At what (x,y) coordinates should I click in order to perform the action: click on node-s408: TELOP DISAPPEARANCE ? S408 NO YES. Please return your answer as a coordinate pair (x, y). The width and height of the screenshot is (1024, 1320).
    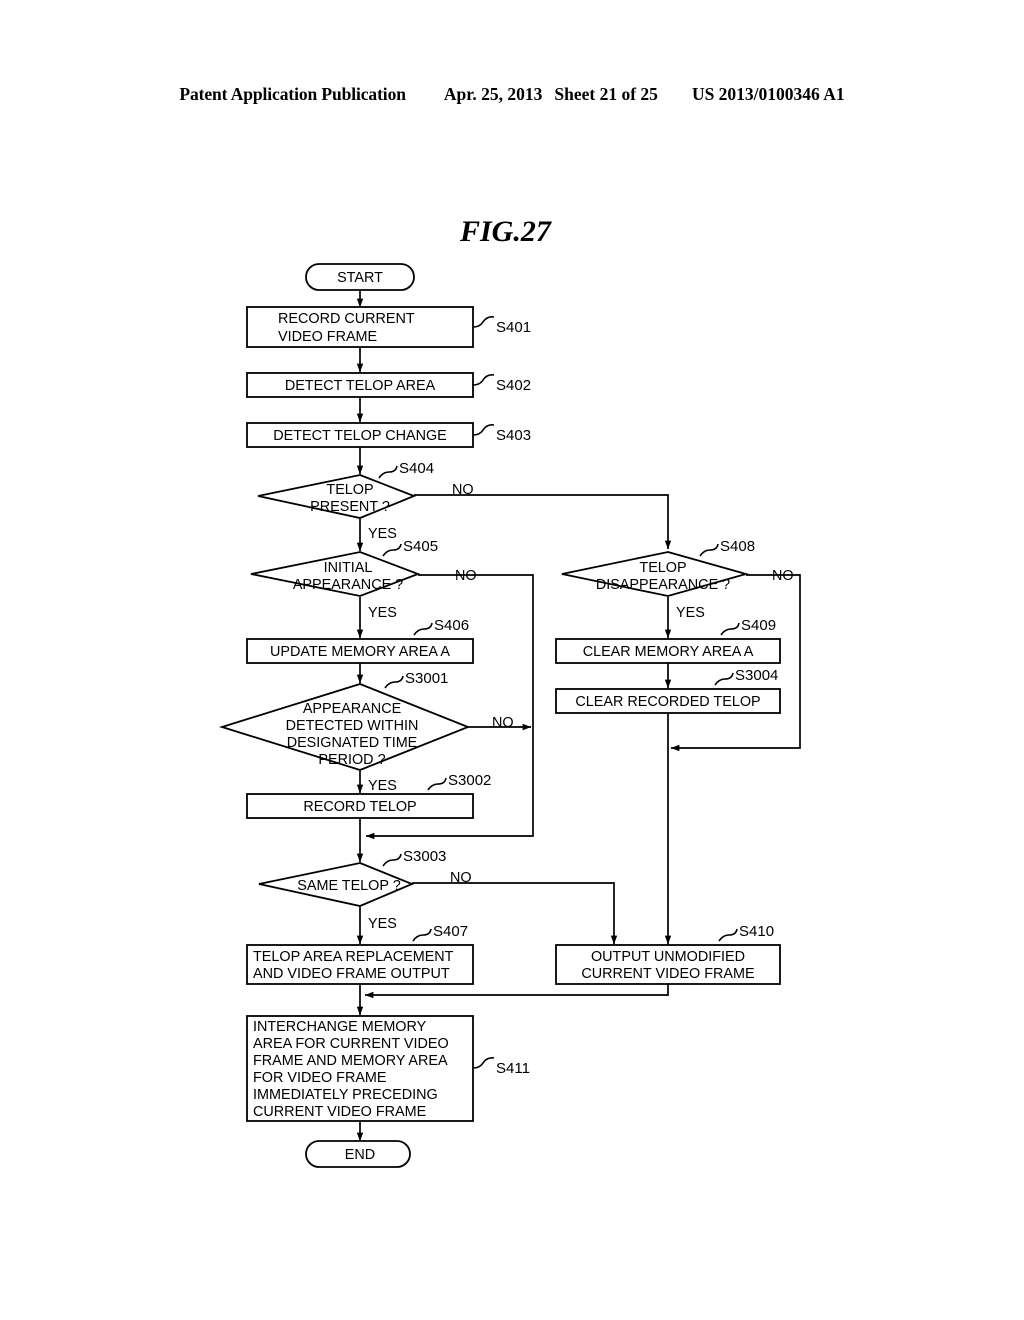
    Looking at the image, I should click on (677, 579).